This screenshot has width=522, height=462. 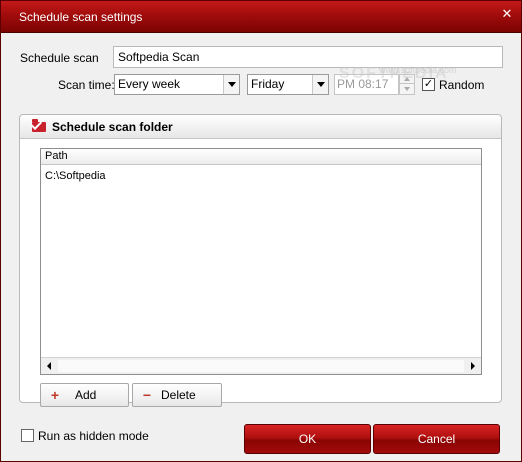 I want to click on delete-button: − Delete, so click(x=177, y=395).